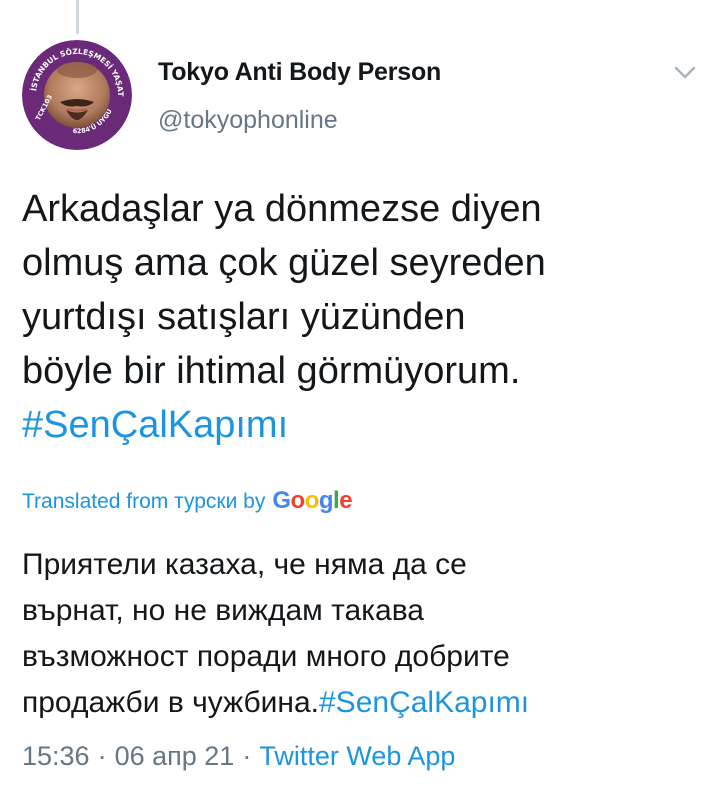 This screenshot has width=720, height=787. I want to click on more-options-button, so click(685, 73).